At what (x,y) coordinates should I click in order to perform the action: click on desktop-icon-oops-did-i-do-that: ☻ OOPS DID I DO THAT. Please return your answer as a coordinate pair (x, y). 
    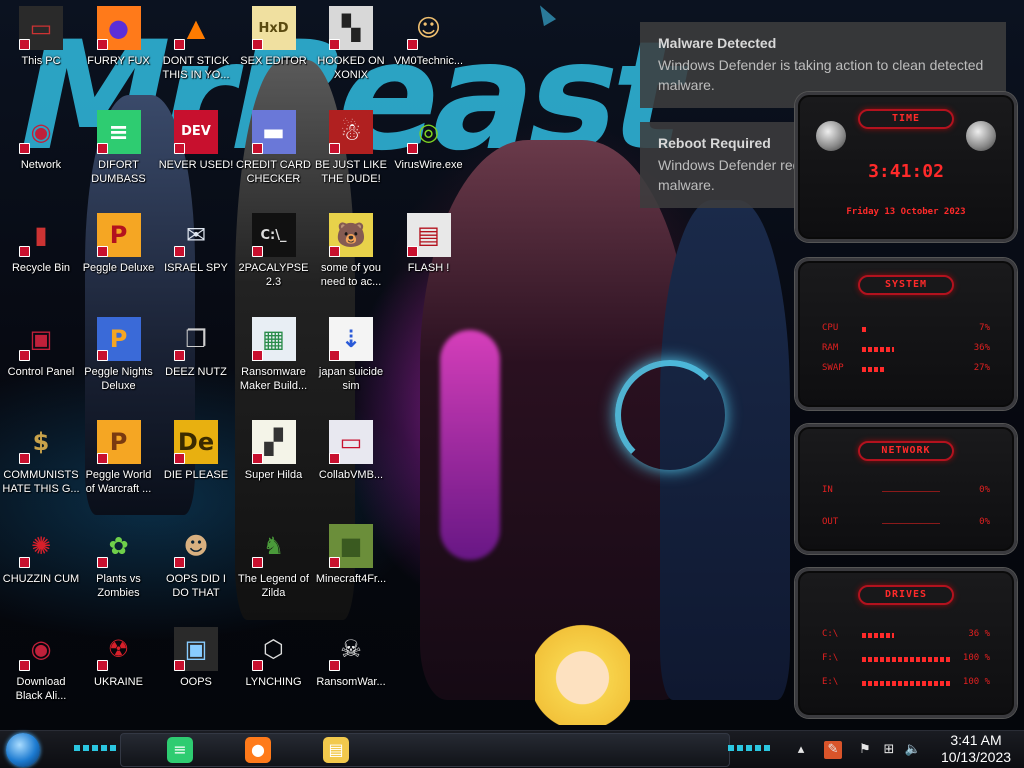
    Looking at the image, I should click on (196, 568).